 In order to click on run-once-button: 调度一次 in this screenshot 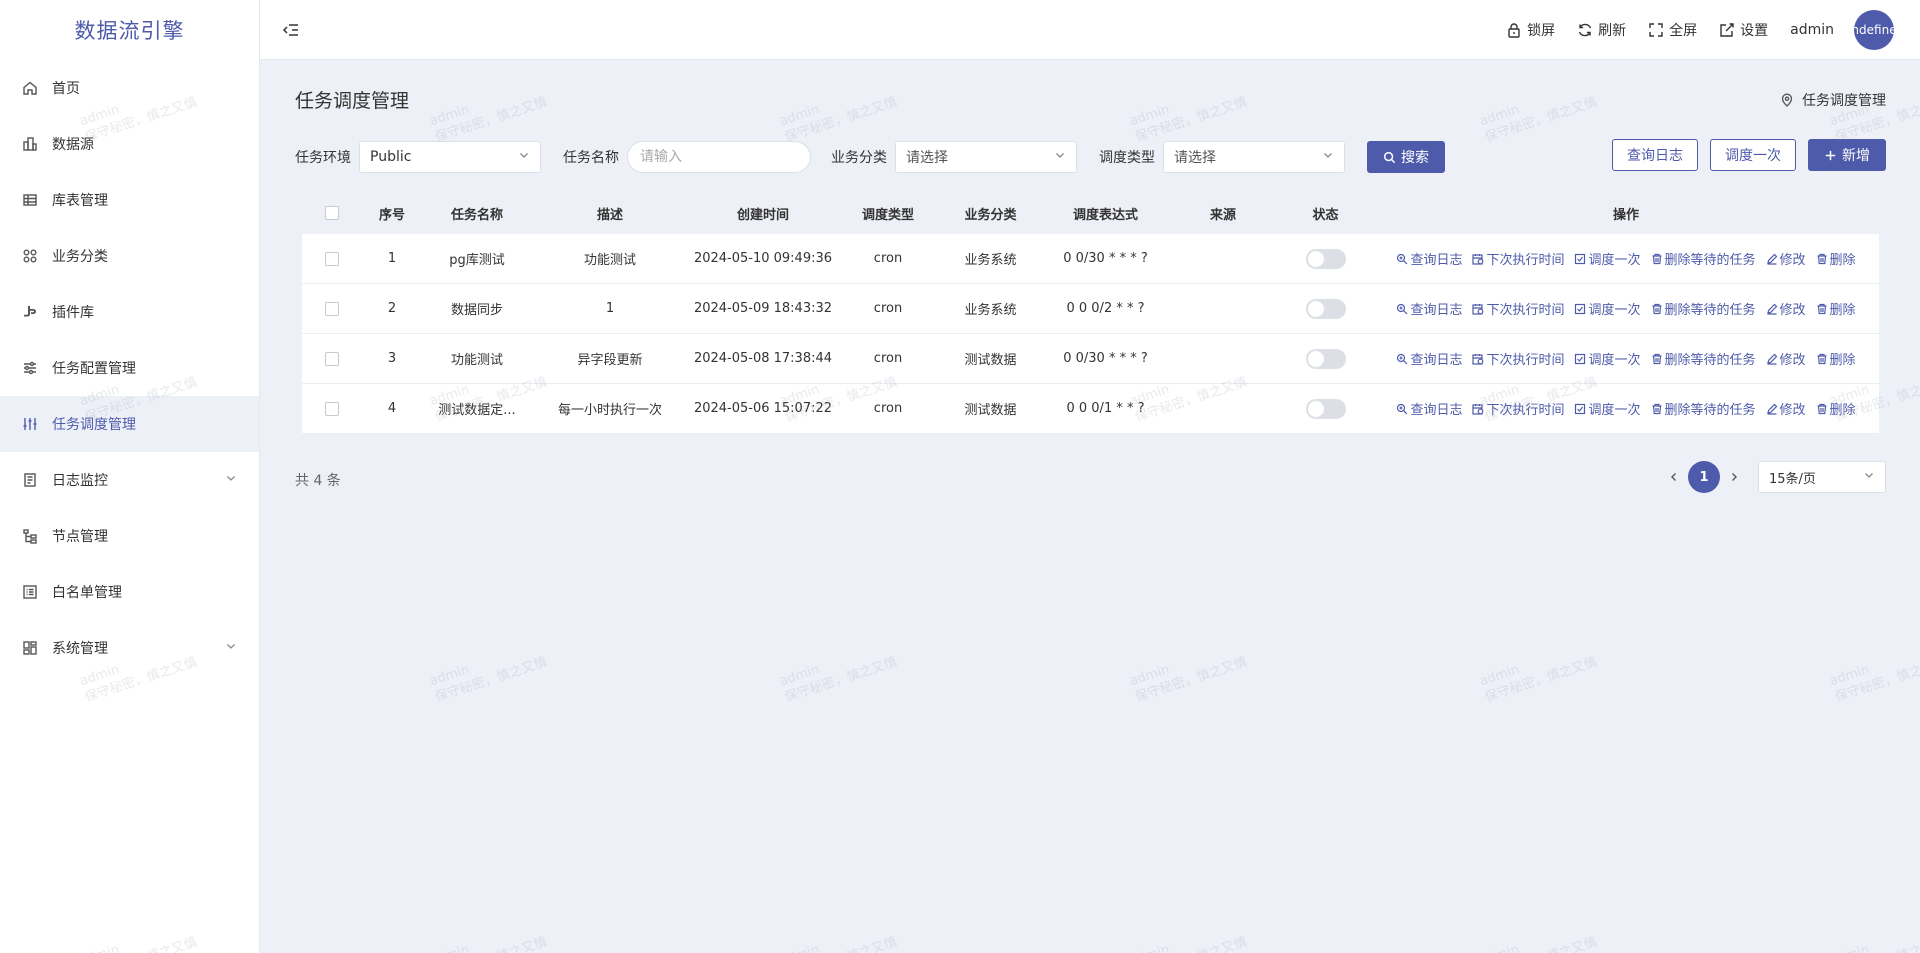, I will do `click(1753, 155)`.